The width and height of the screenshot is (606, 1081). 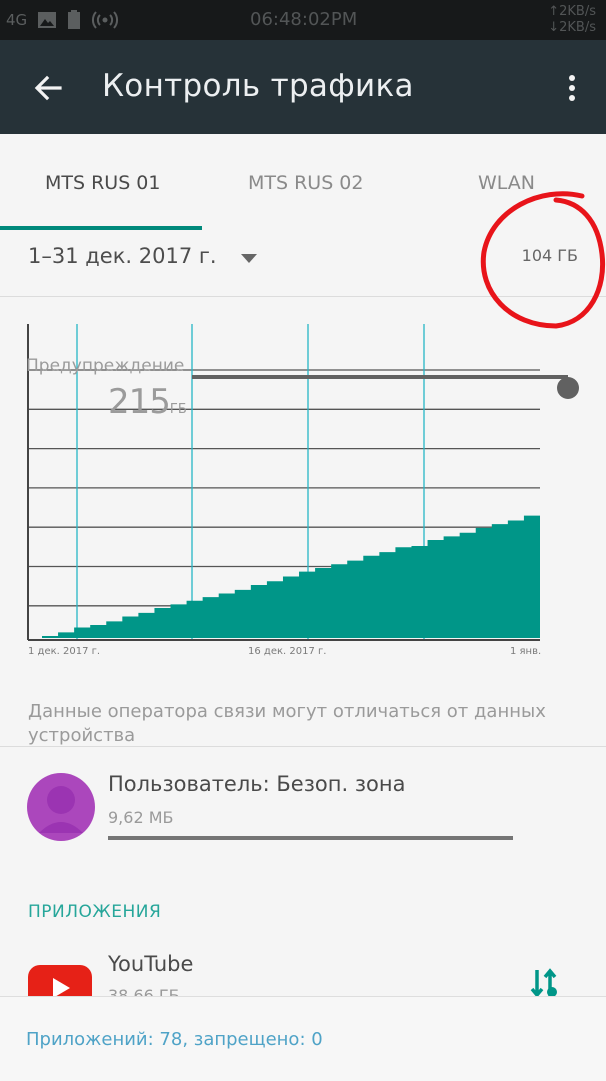 I want to click on sim-tabs: MTS RUS 01 MTS RUS 02 WLAN, so click(x=303, y=182).